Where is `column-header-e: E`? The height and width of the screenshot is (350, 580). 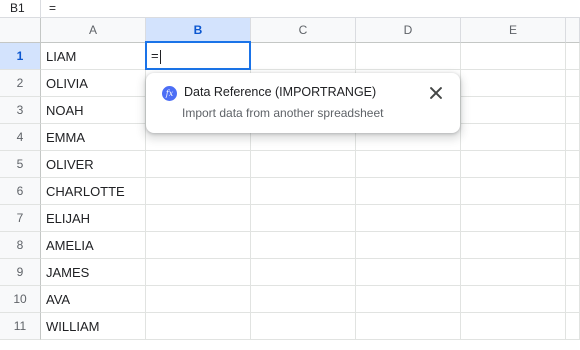 column-header-e: E is located at coordinates (513, 30).